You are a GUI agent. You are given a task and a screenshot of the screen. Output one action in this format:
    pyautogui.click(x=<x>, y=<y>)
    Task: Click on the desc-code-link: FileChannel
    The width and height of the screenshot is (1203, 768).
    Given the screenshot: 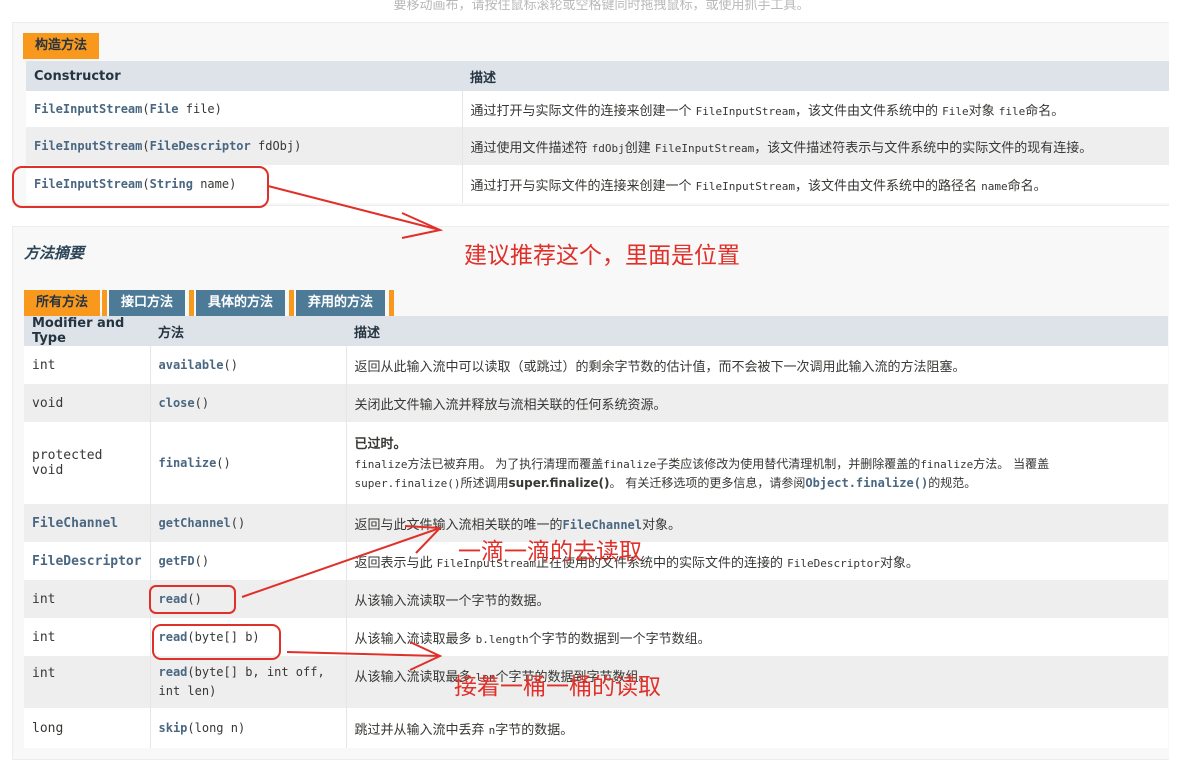 What is the action you would take?
    pyautogui.click(x=602, y=525)
    